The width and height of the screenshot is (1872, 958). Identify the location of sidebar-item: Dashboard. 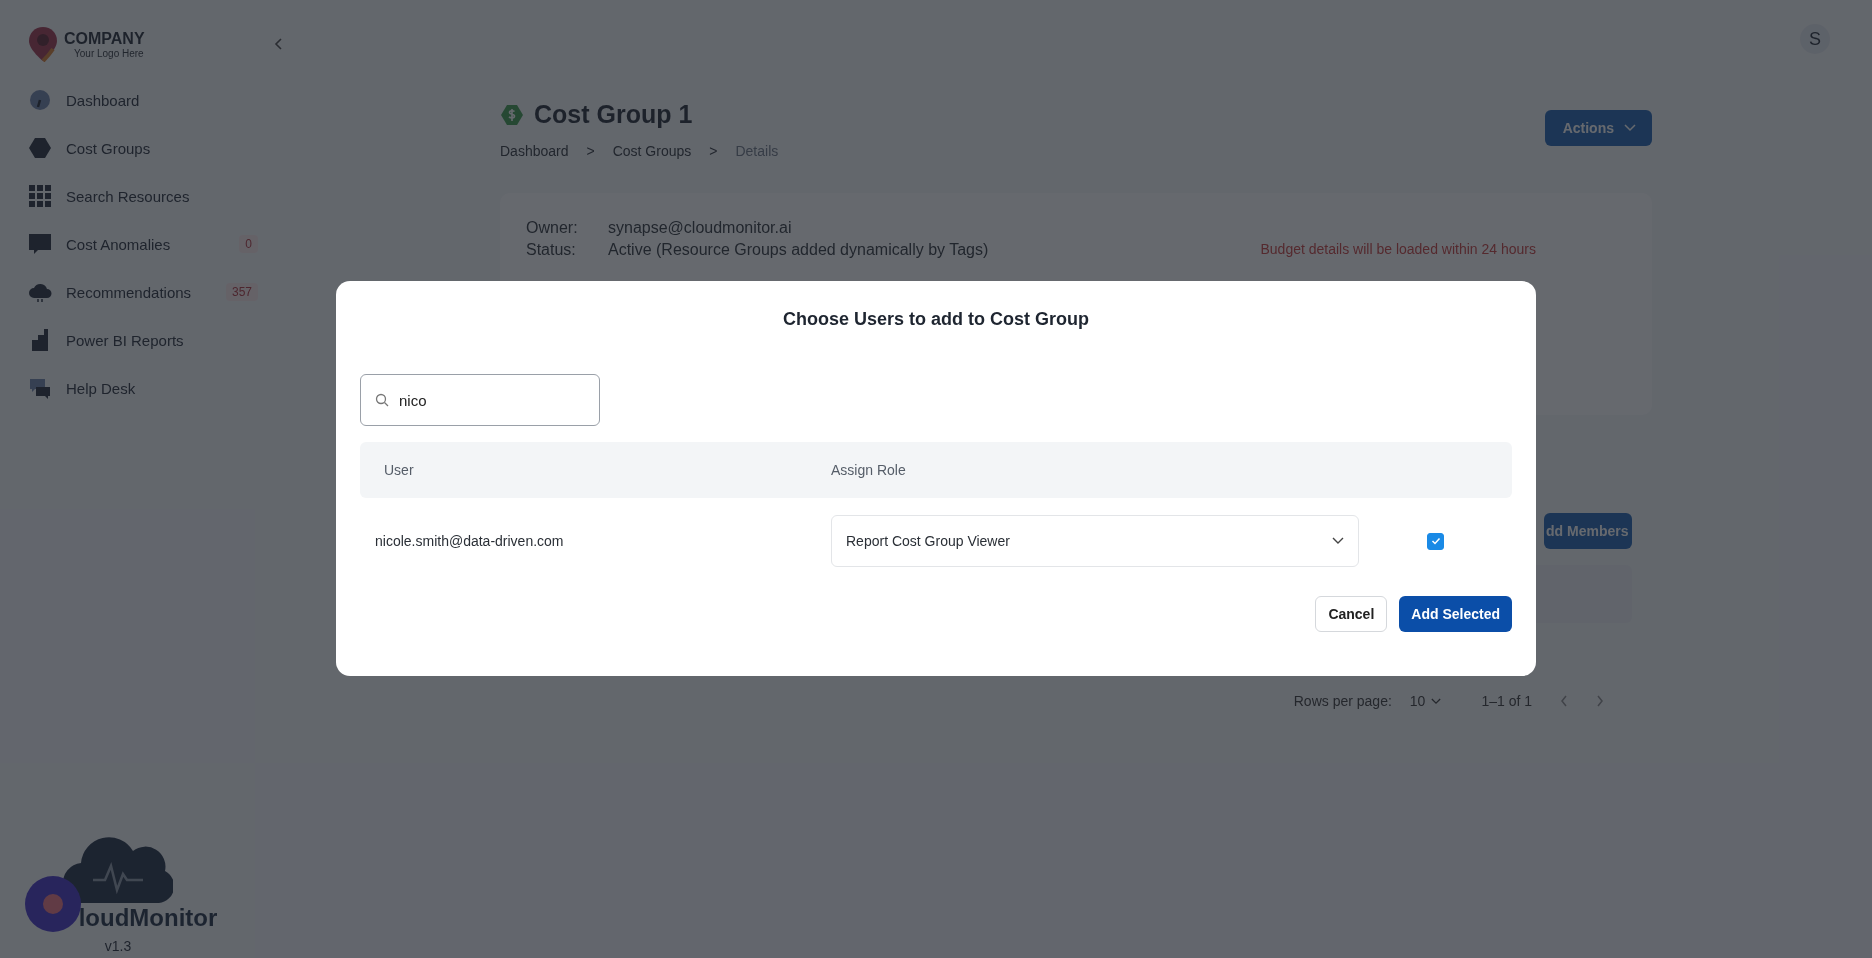
(143, 100).